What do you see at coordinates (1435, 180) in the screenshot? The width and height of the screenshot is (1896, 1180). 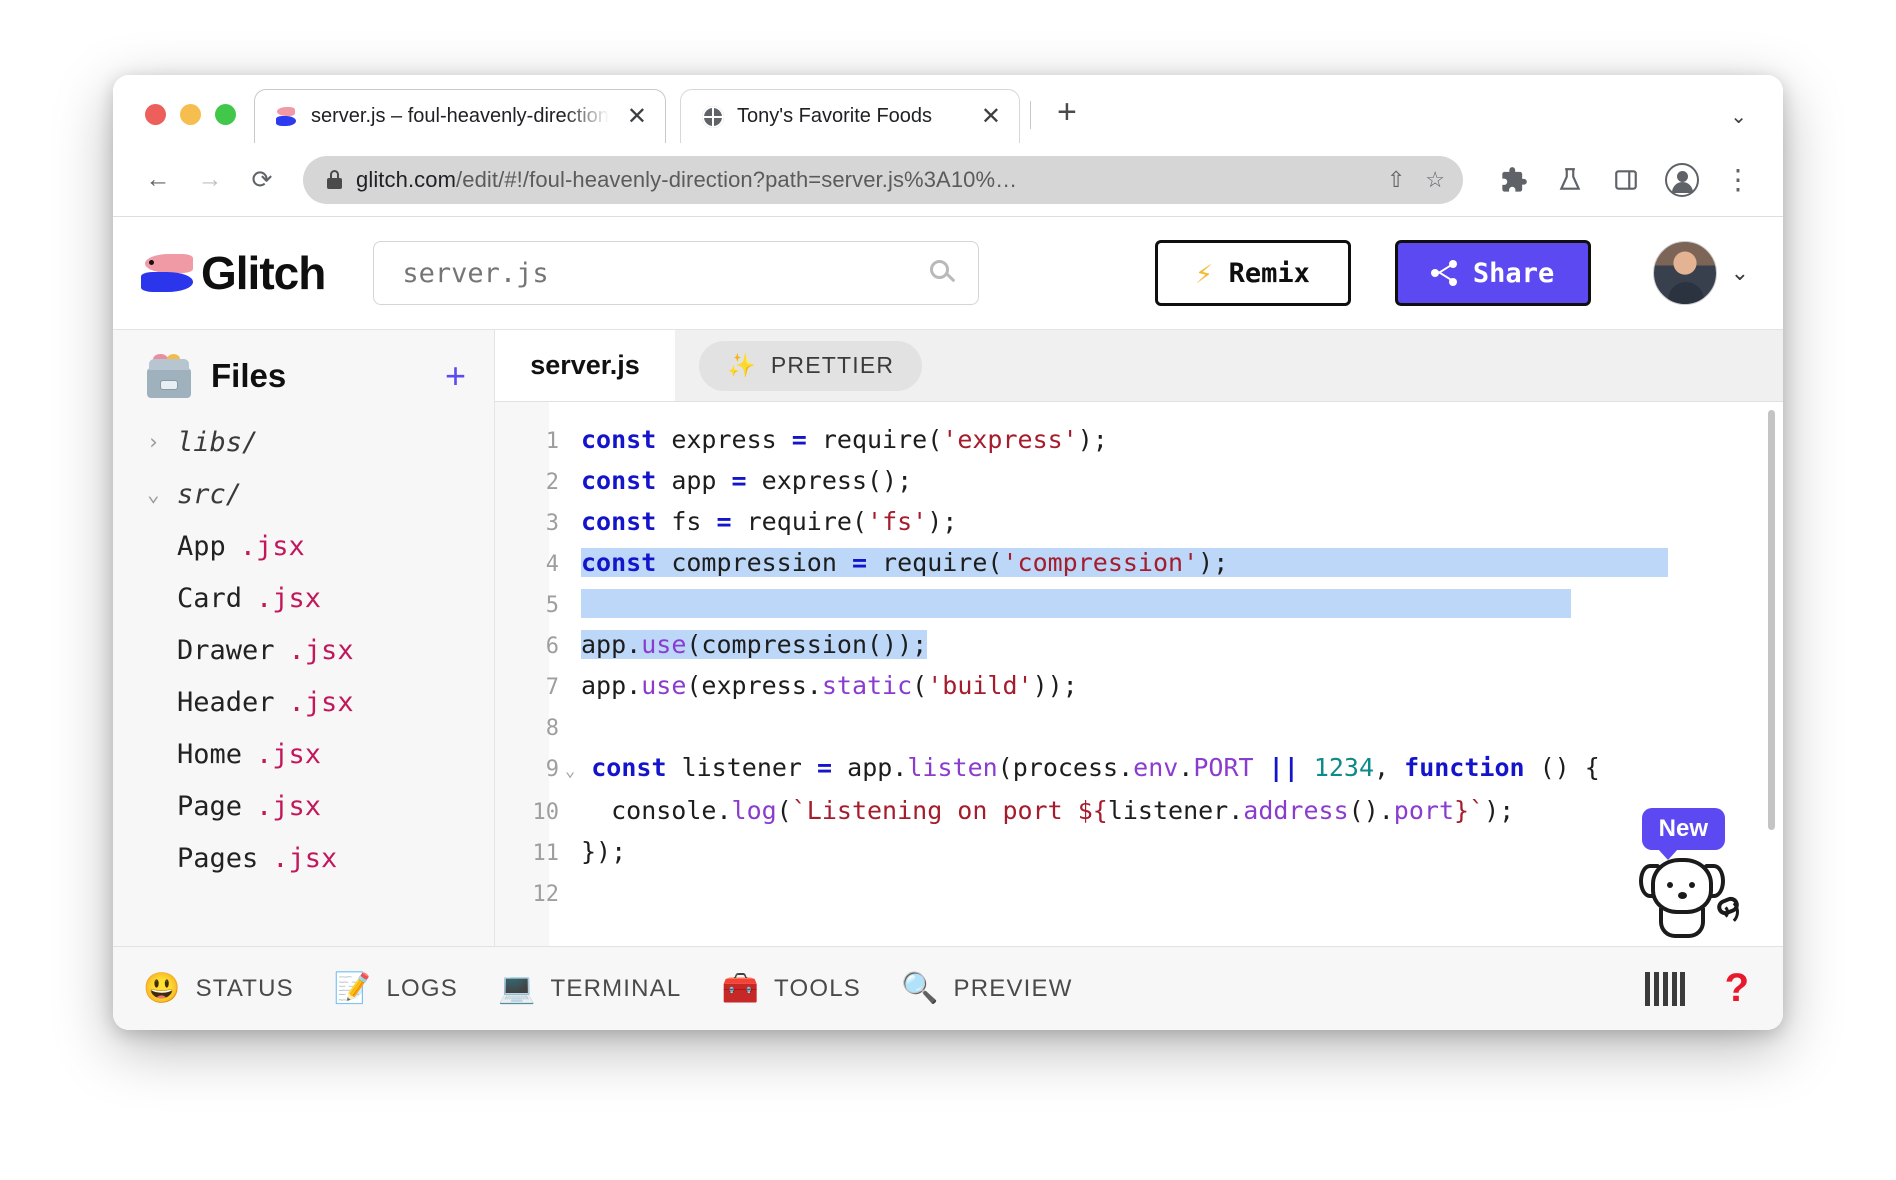 I see `bookmark-star-icon: ☆` at bounding box center [1435, 180].